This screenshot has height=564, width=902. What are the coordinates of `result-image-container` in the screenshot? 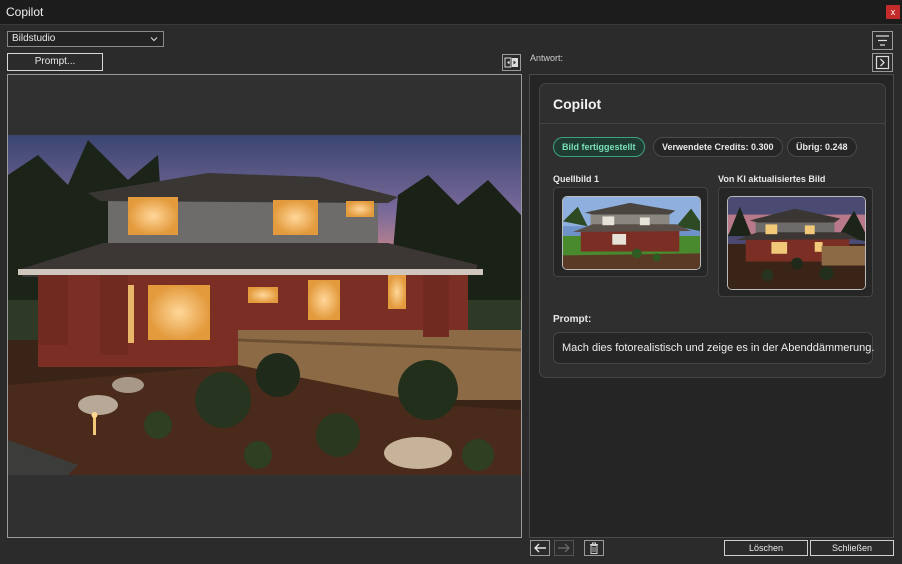 It's located at (795, 242).